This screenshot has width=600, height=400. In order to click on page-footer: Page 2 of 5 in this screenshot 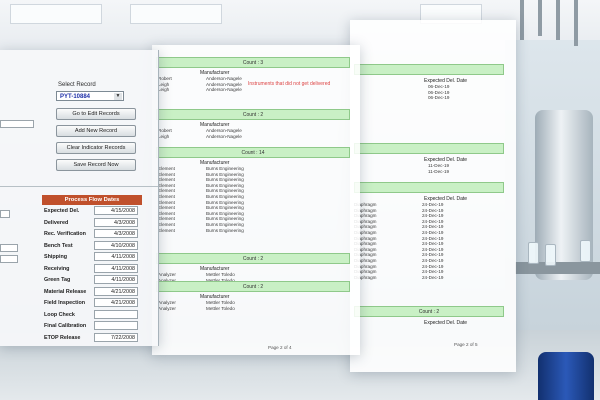, I will do `click(466, 344)`.